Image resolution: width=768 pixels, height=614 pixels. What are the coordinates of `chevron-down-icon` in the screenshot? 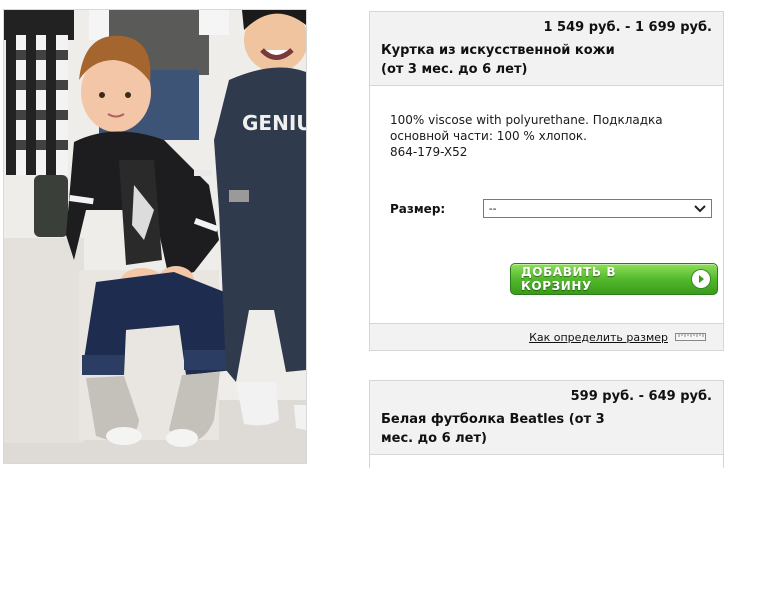 It's located at (700, 208).